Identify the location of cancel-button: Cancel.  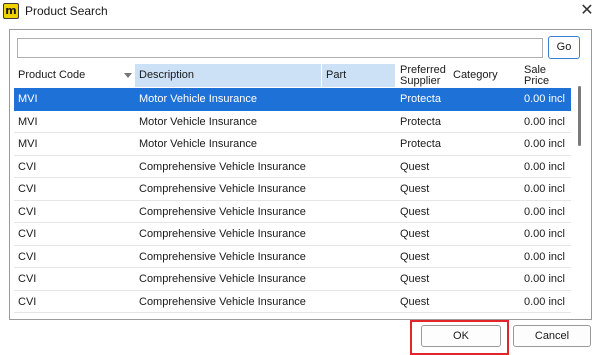
(552, 336).